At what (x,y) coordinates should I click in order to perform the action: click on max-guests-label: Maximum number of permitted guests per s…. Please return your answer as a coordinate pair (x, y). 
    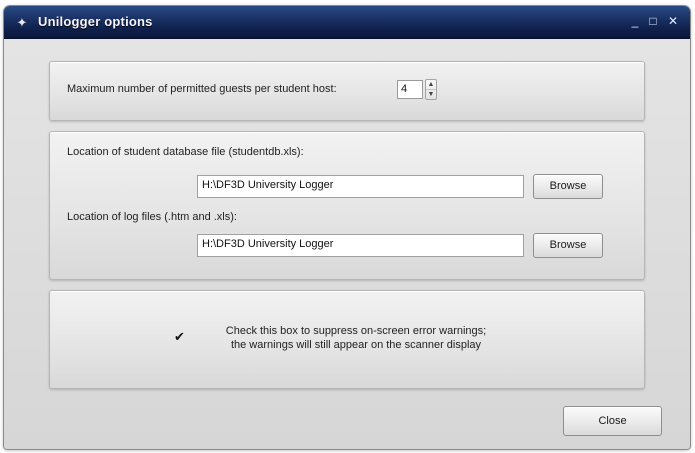
    Looking at the image, I should click on (202, 89).